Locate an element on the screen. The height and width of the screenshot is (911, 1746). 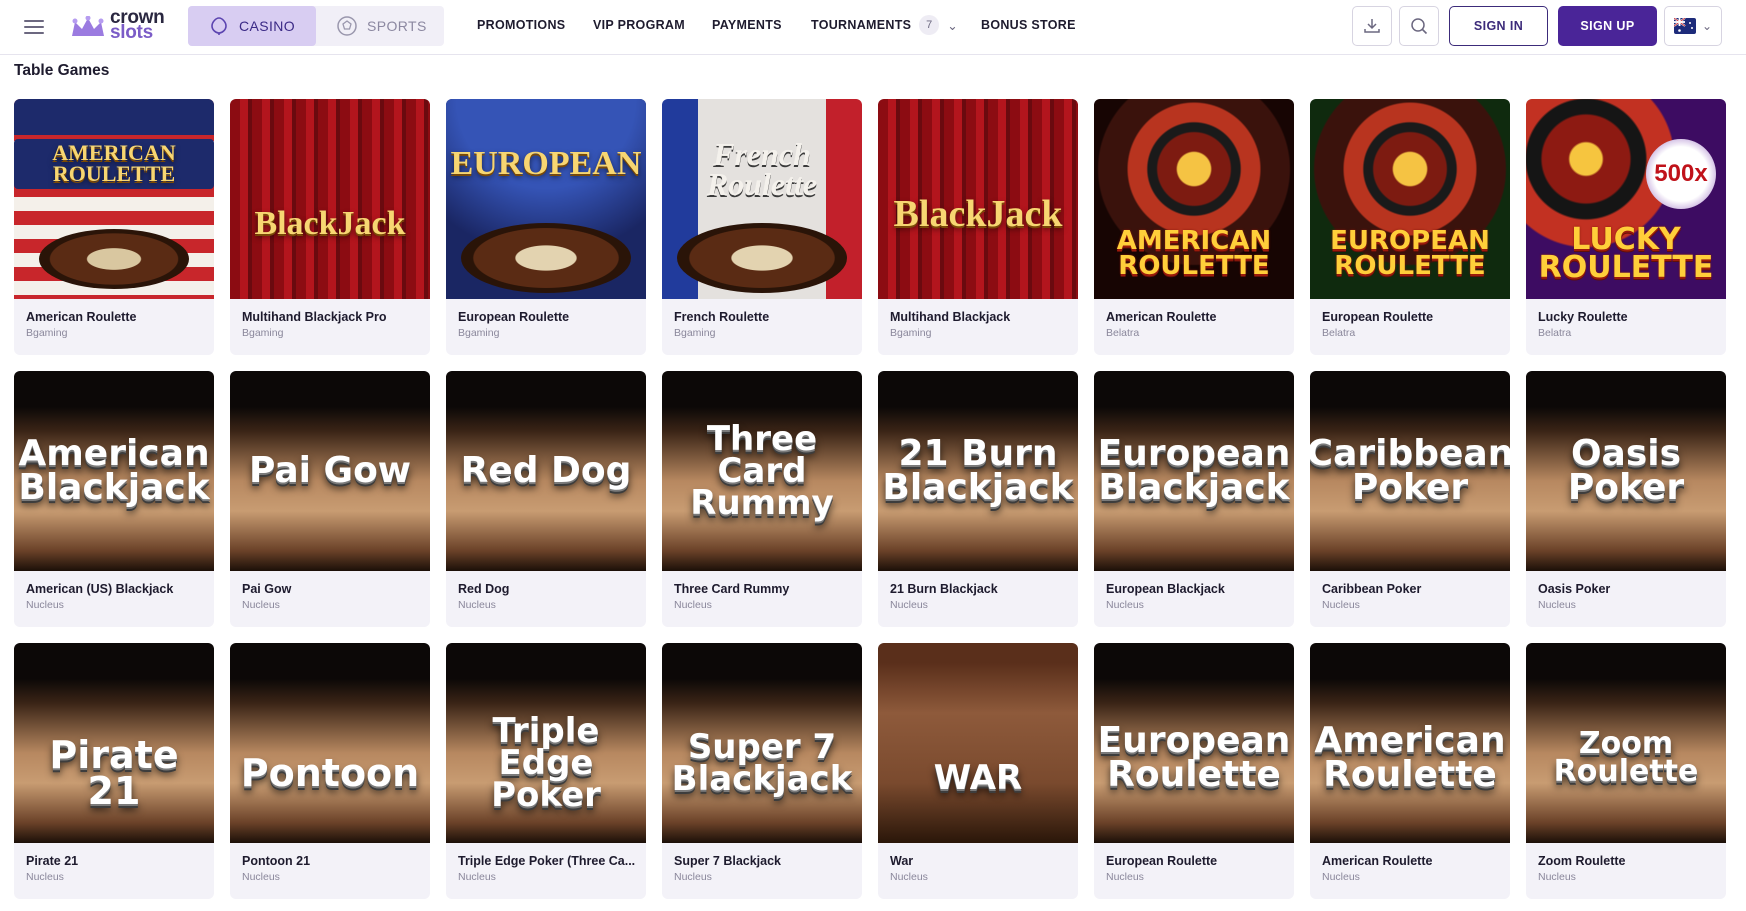
game-thumbnail: European Blackjack is located at coordinates (1194, 471).